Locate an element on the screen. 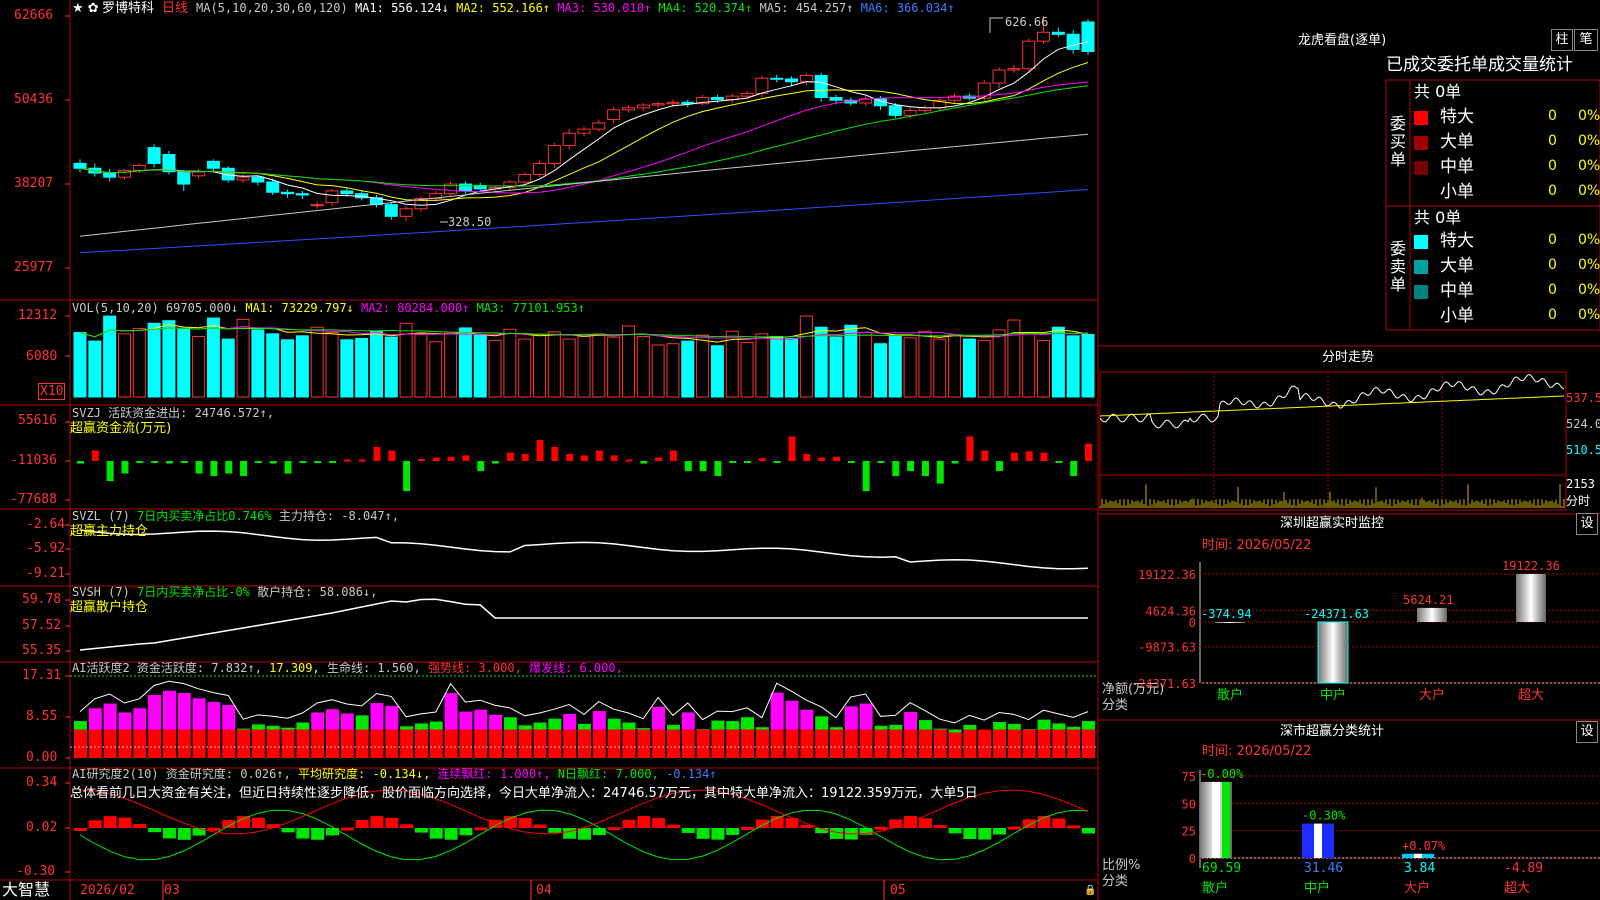 The width and height of the screenshot is (1600, 900). period-label: 日线 is located at coordinates (175, 8).